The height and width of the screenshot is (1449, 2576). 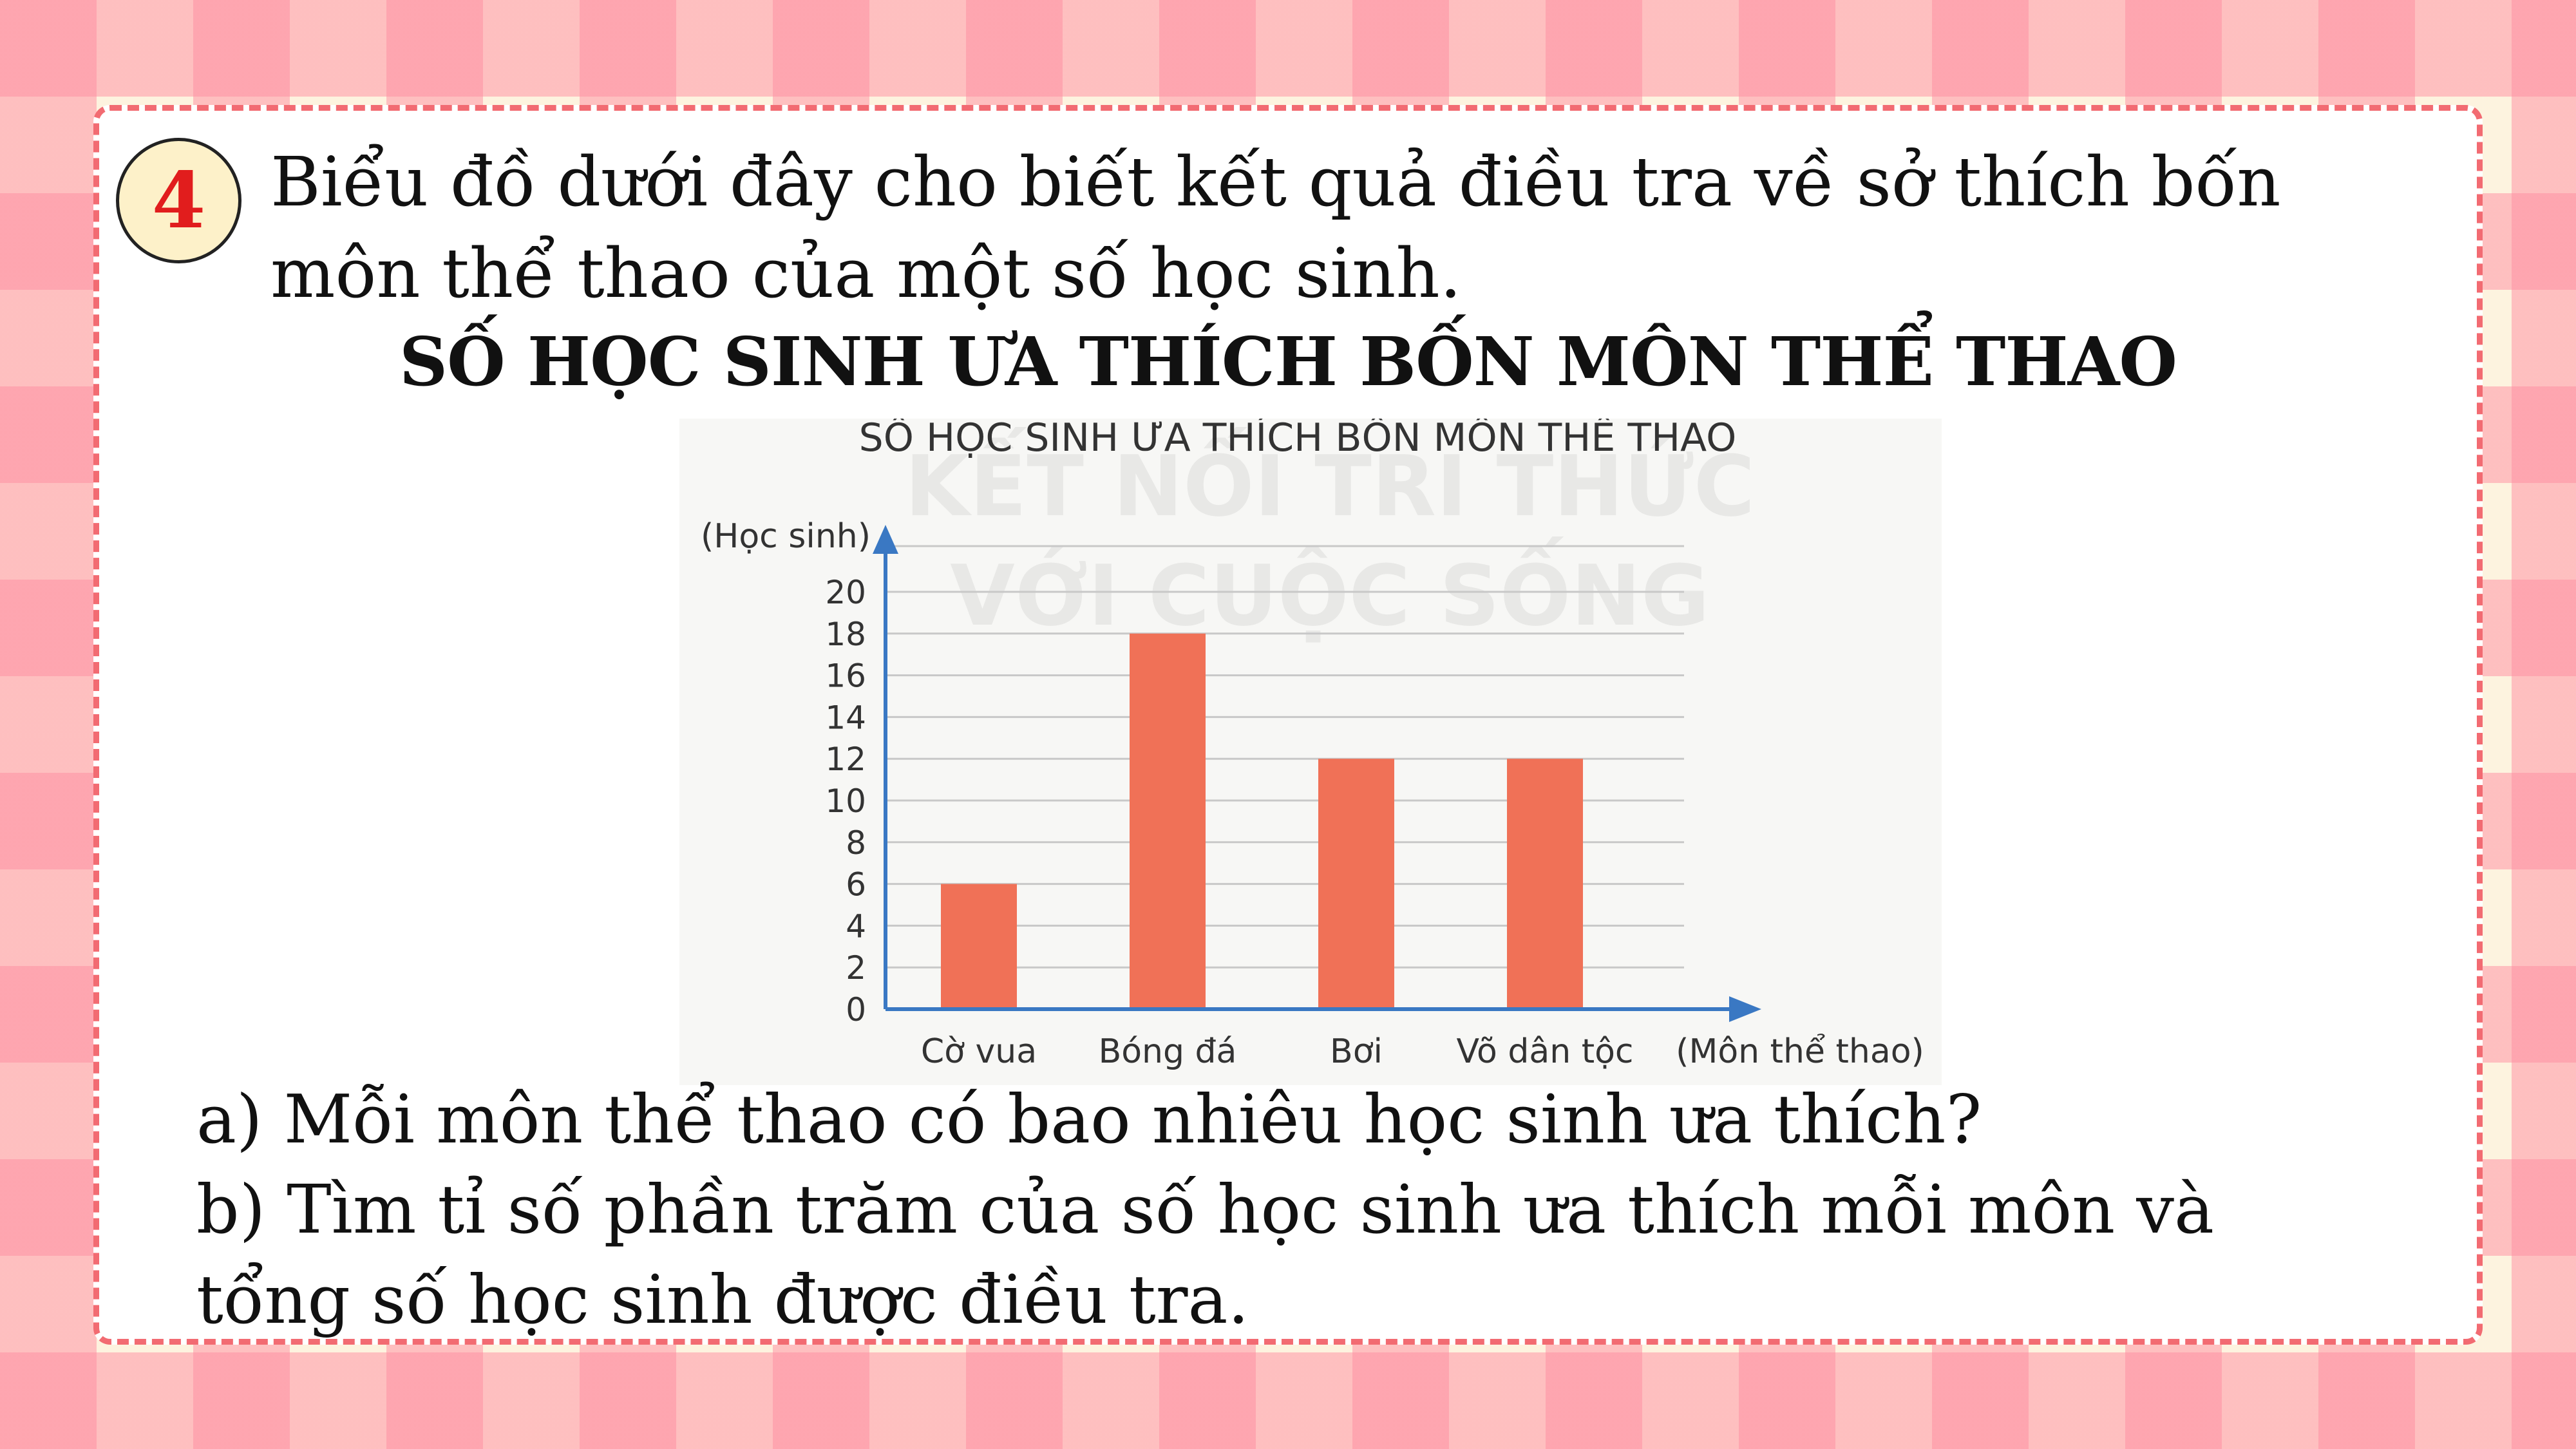 What do you see at coordinates (1330, 590) in the screenshot?
I see `watermark-line-2: VỚI CUỘC SỐNG` at bounding box center [1330, 590].